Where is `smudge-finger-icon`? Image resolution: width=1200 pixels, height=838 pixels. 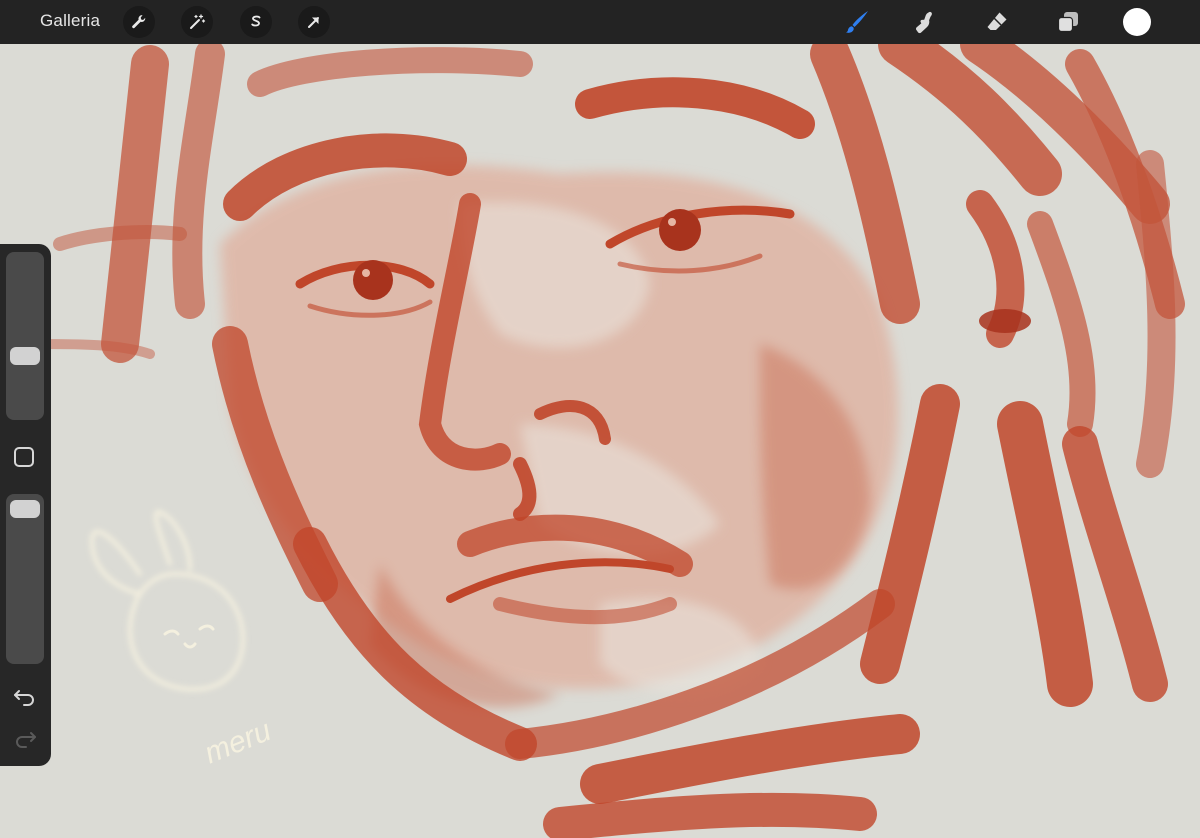
smudge-finger-icon is located at coordinates (925, 22).